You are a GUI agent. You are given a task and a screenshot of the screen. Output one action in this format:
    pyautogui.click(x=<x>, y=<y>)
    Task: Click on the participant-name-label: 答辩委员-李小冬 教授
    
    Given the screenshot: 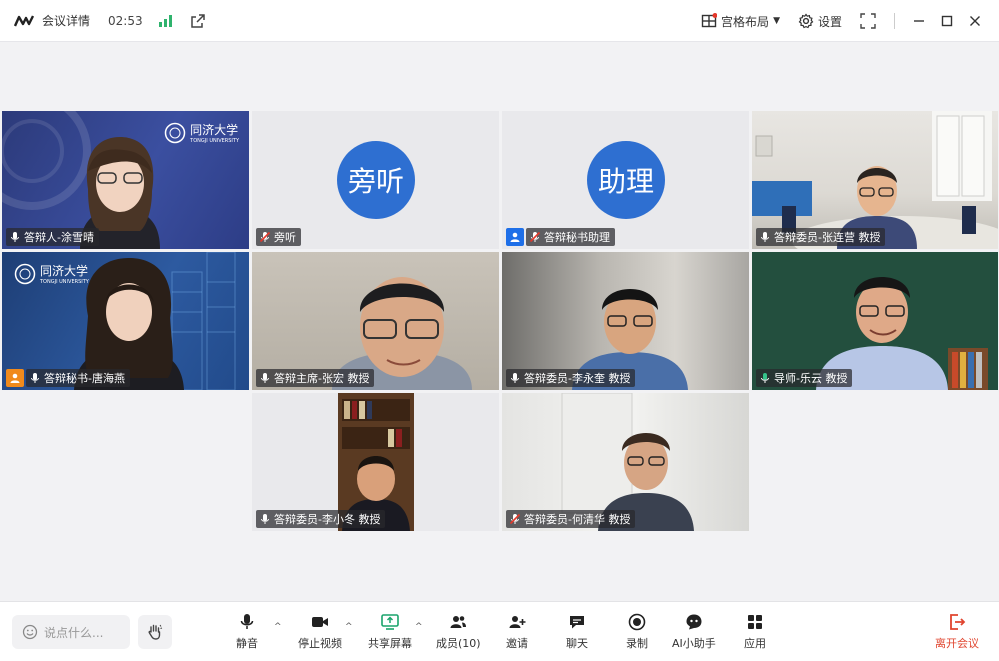 What is the action you would take?
    pyautogui.click(x=321, y=519)
    